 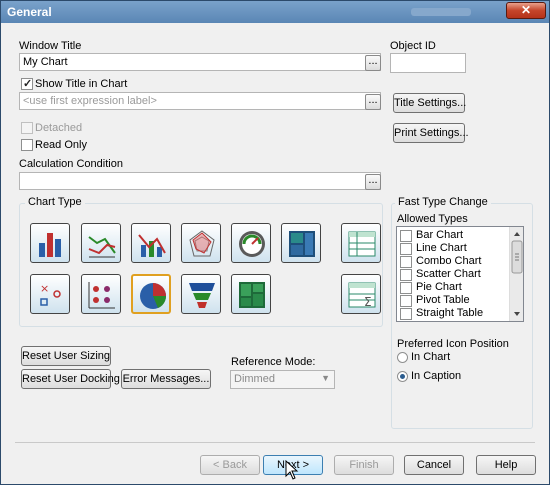 What do you see at coordinates (200, 101) in the screenshot?
I see `title-expression-input: <use first expression label>` at bounding box center [200, 101].